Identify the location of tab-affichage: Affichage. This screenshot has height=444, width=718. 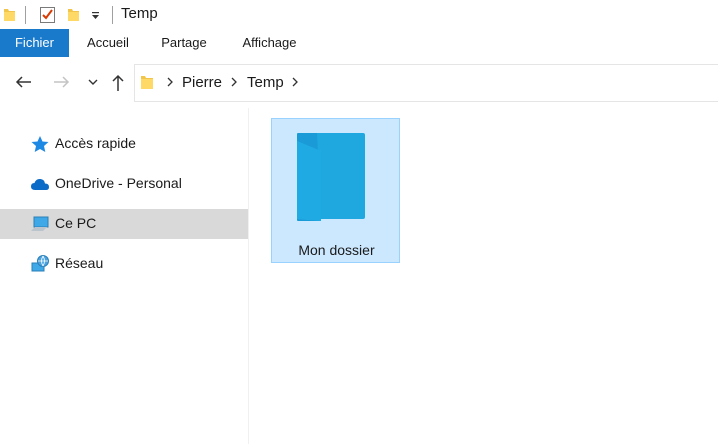
(269, 43).